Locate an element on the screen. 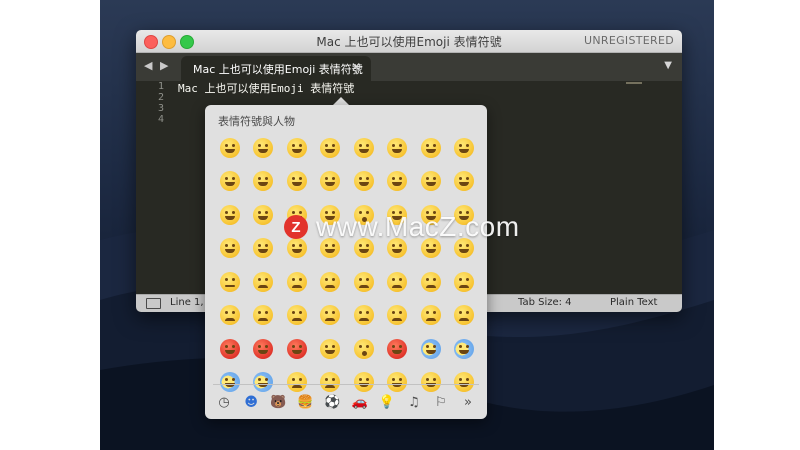  category-food-drink-icon: 🍔 is located at coordinates (305, 402).